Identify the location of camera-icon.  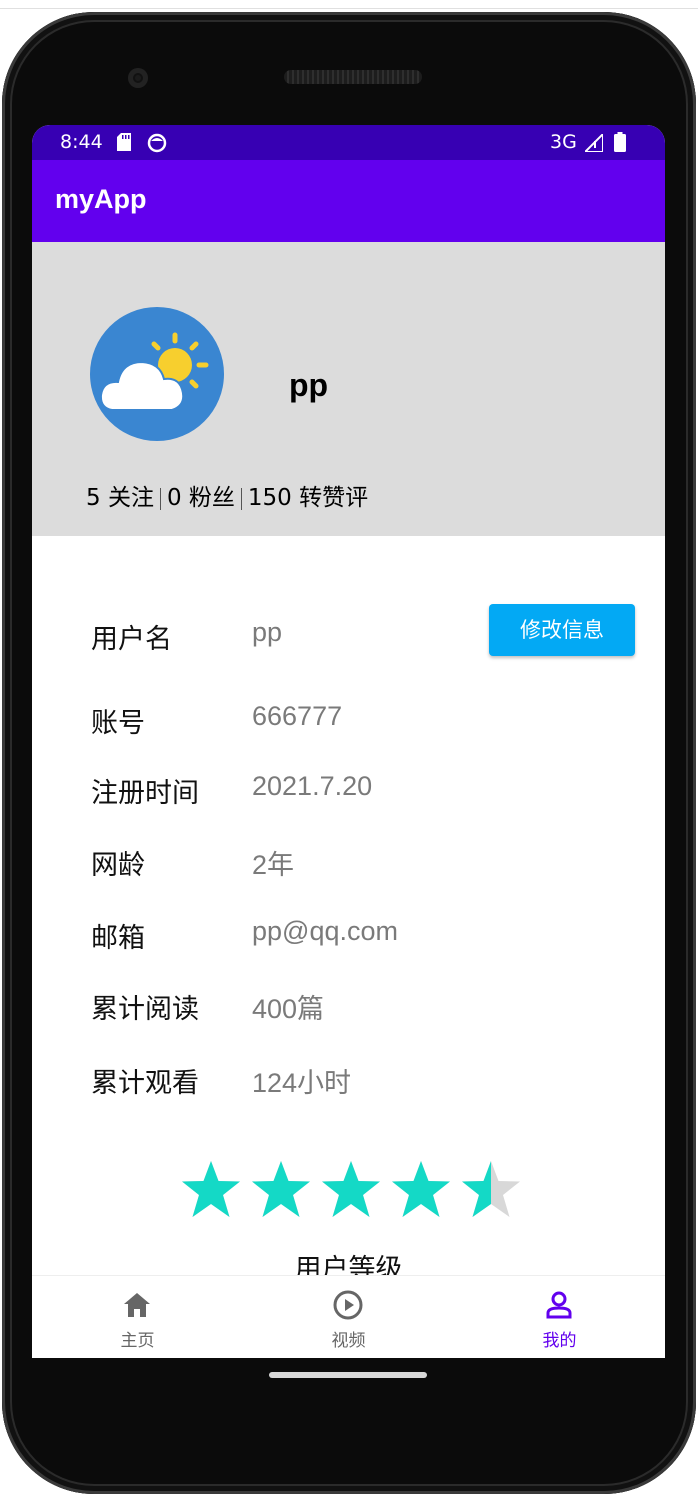
(138, 78).